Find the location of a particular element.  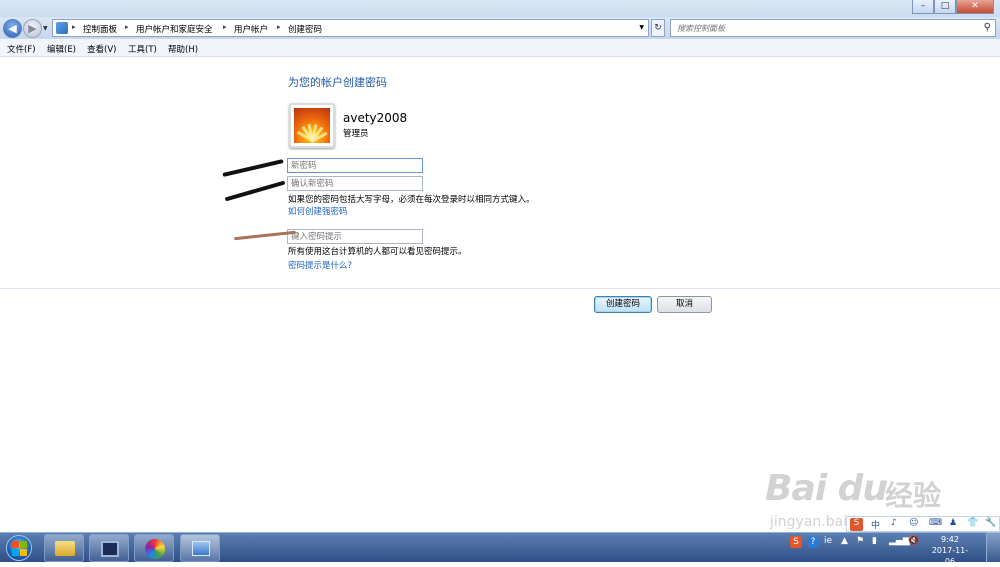

explorer-taskbar-button is located at coordinates (64, 548).